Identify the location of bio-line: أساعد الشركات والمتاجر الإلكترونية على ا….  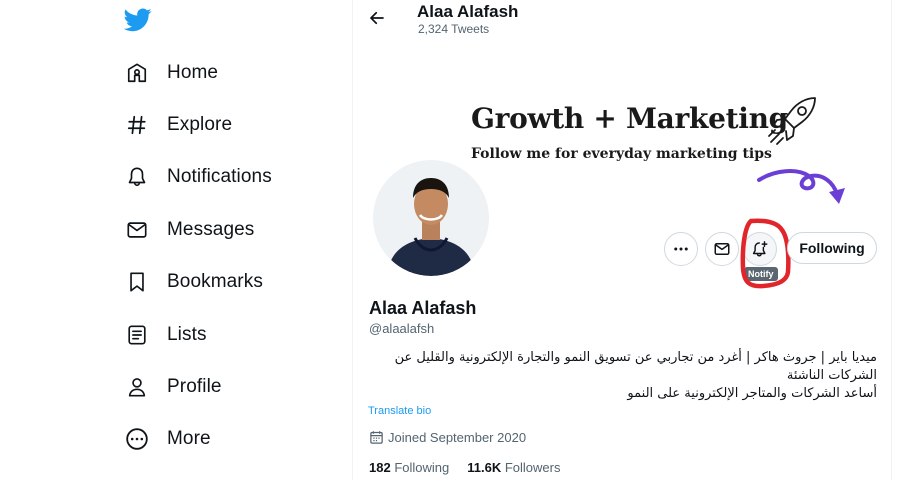
(752, 393).